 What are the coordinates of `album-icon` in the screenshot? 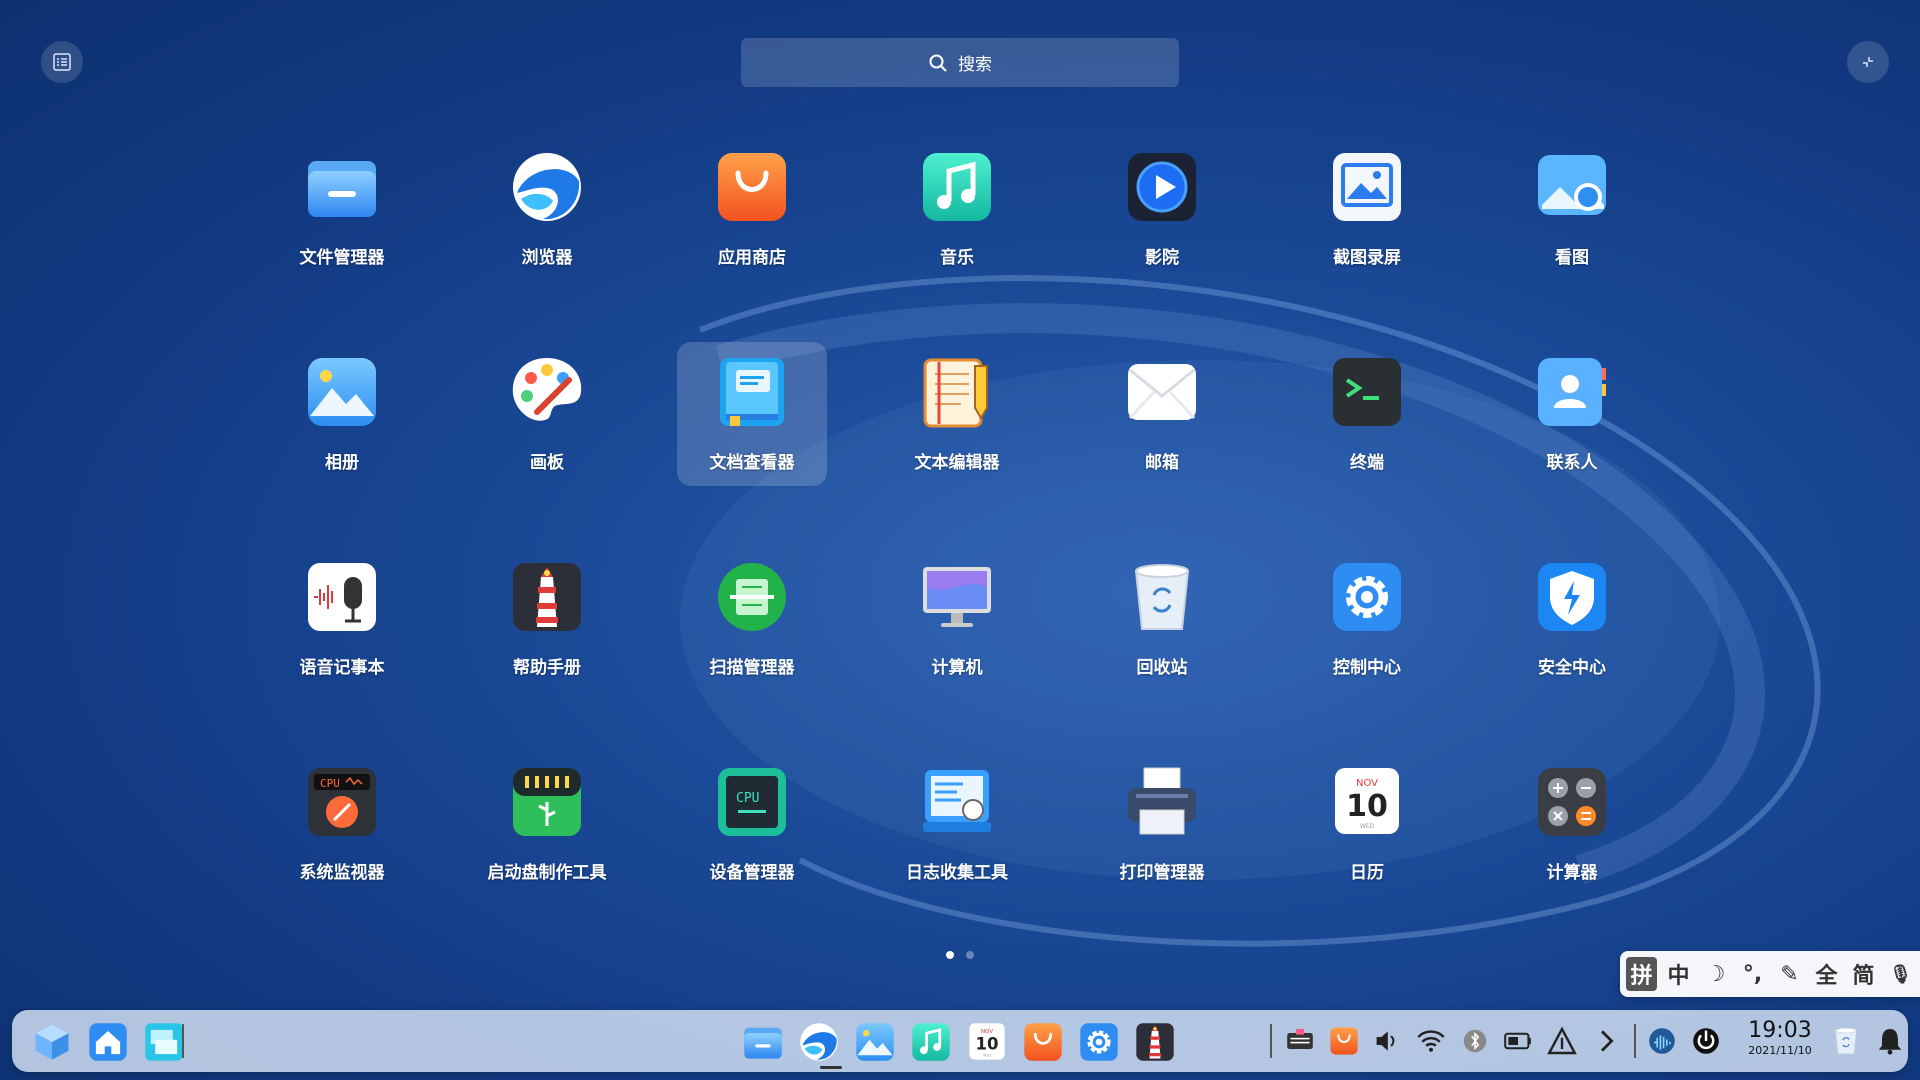 It's located at (342, 392).